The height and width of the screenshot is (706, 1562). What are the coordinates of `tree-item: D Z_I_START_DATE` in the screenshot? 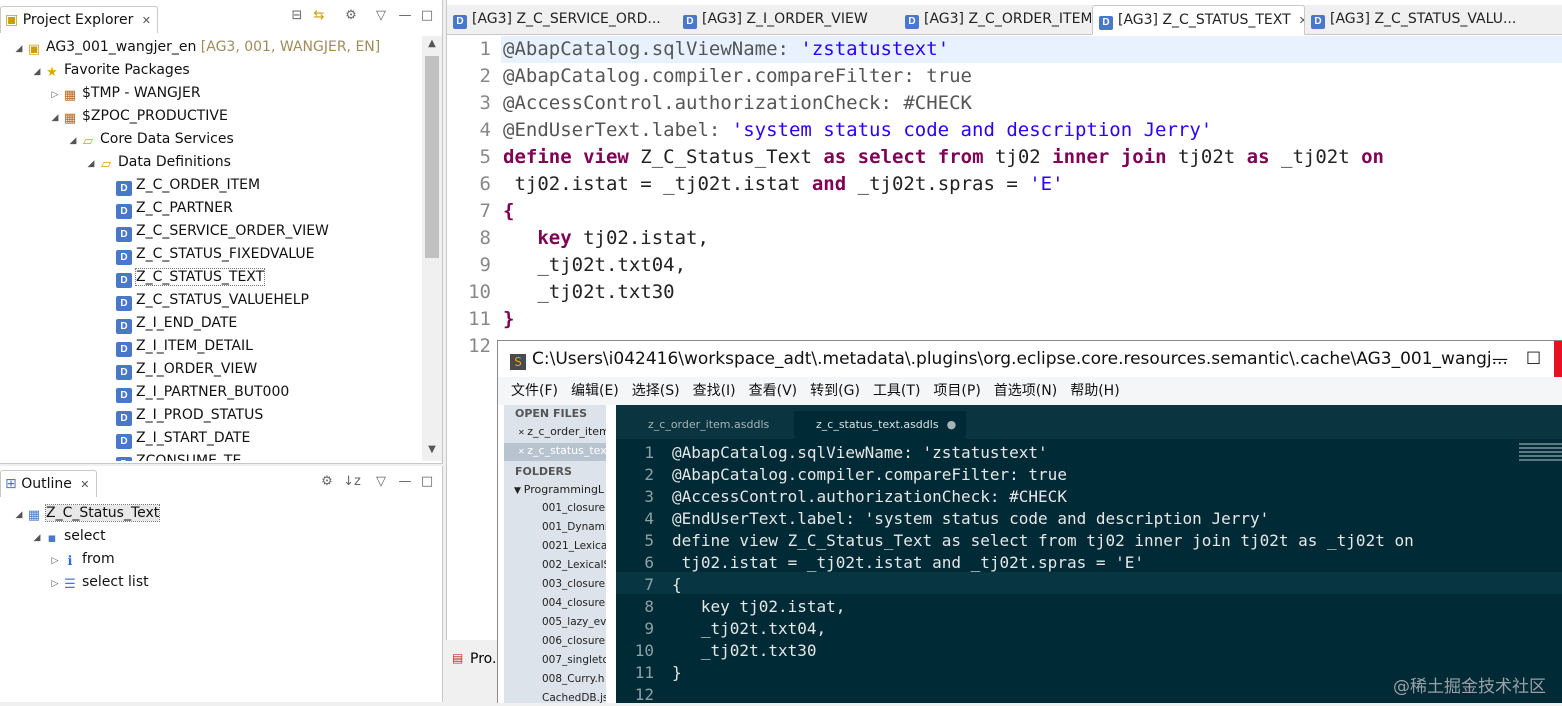 It's located at (176, 438).